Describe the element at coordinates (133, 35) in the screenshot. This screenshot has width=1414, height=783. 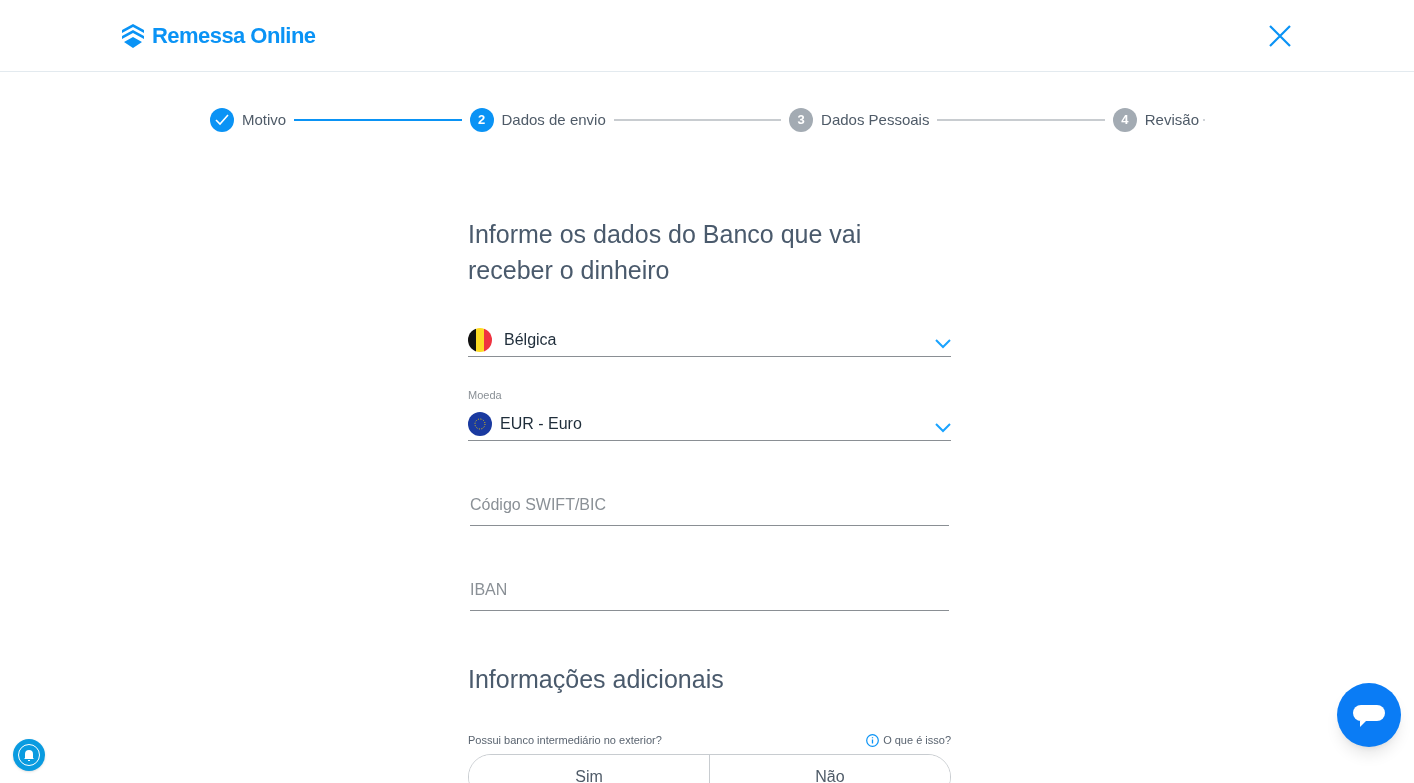
I see `logo-icon` at that location.